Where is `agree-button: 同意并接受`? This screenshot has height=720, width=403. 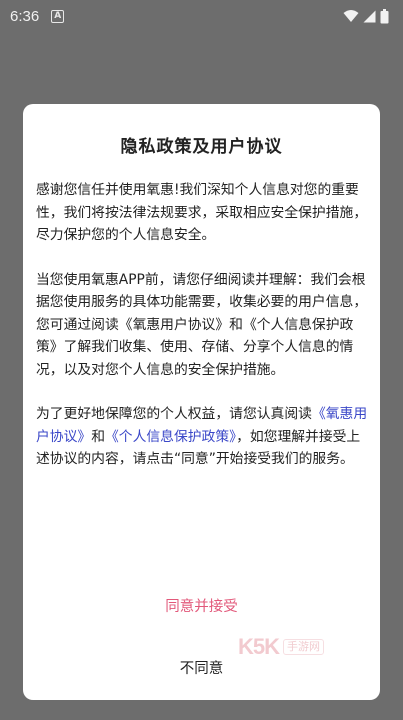
agree-button: 同意并接受 is located at coordinates (201, 607).